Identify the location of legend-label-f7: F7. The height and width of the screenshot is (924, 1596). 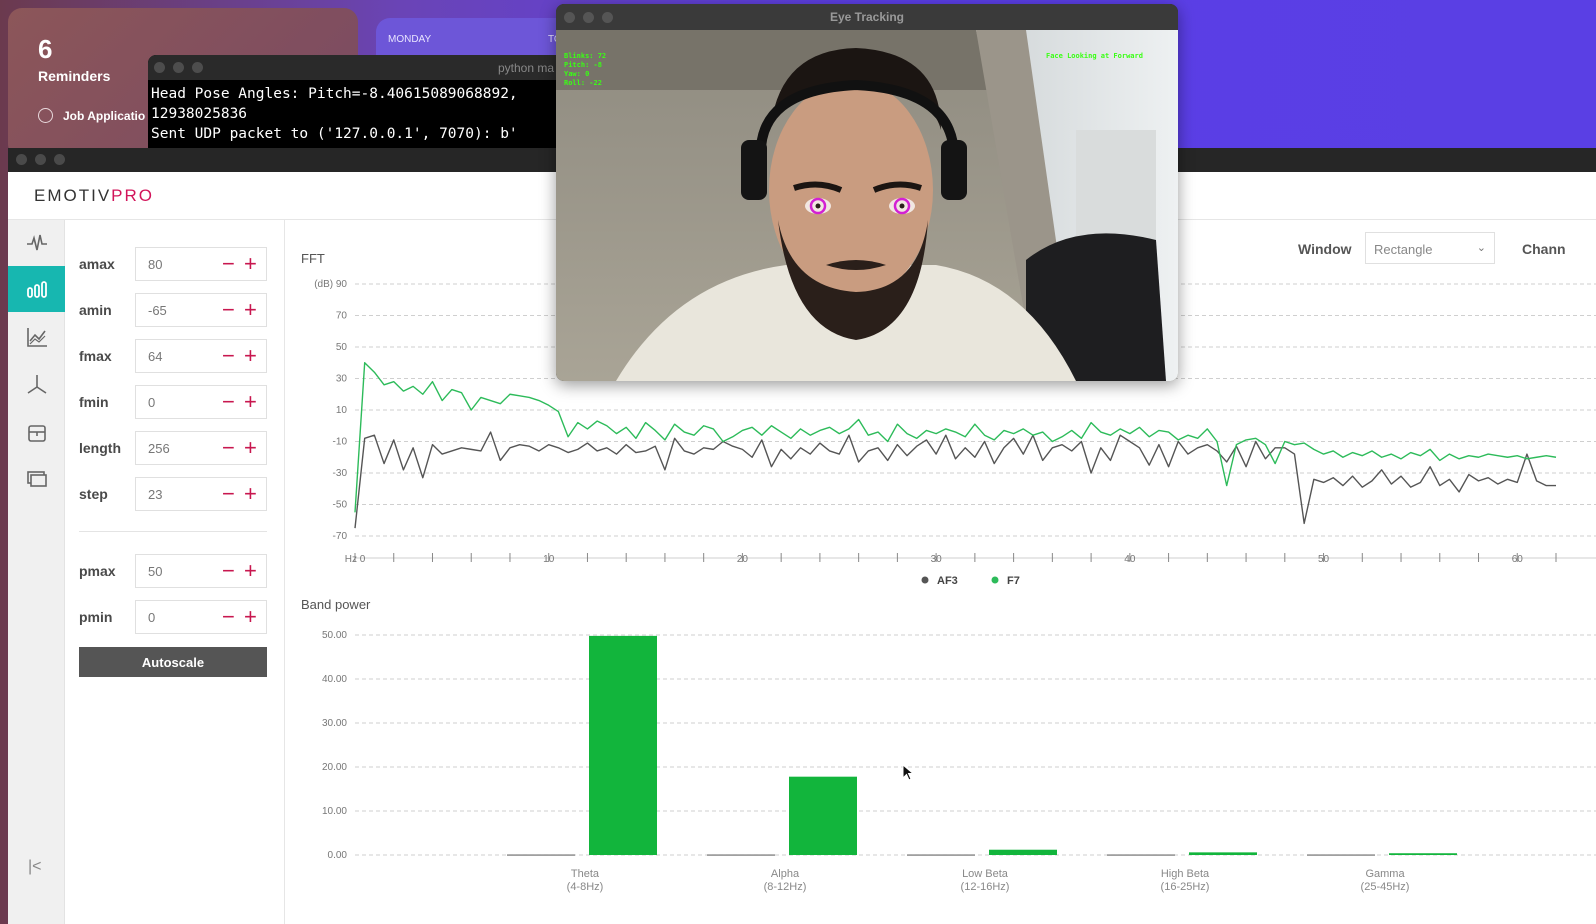
(1013, 581).